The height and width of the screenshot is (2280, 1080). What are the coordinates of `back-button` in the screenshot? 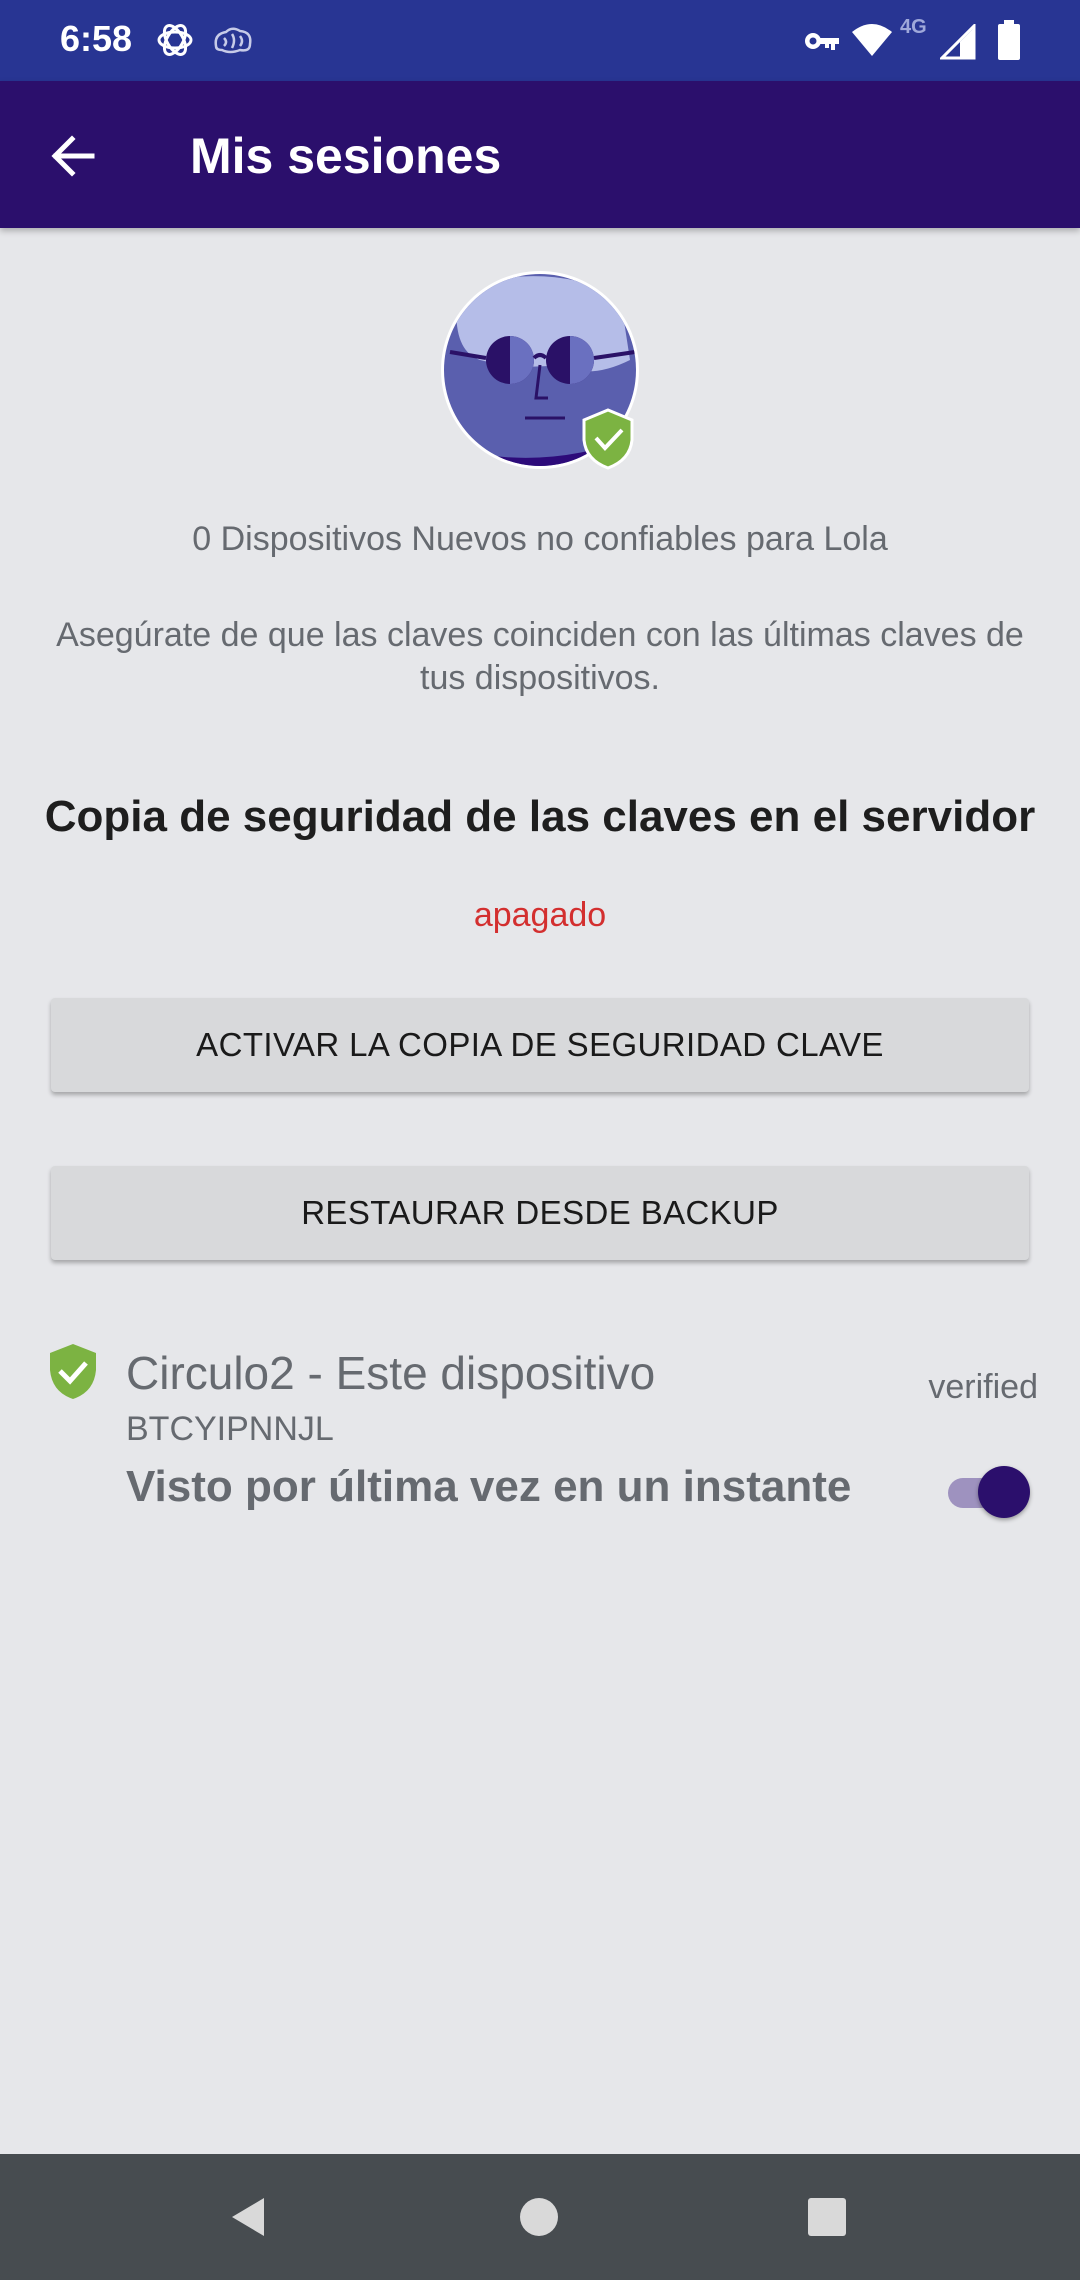 It's located at (73, 156).